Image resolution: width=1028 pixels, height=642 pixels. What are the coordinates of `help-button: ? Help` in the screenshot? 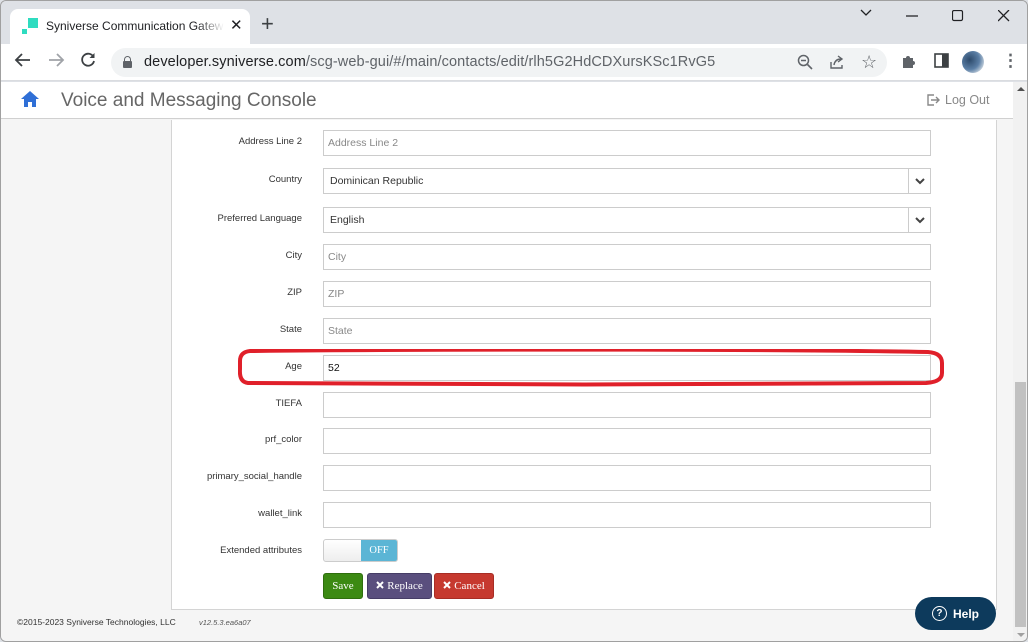 It's located at (955, 613).